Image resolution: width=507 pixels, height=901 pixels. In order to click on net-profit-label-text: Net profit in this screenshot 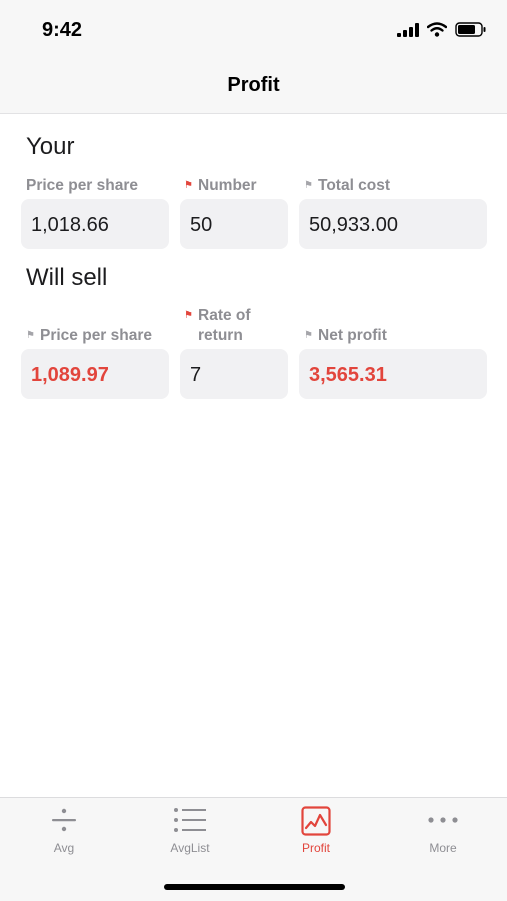, I will do `click(352, 335)`.